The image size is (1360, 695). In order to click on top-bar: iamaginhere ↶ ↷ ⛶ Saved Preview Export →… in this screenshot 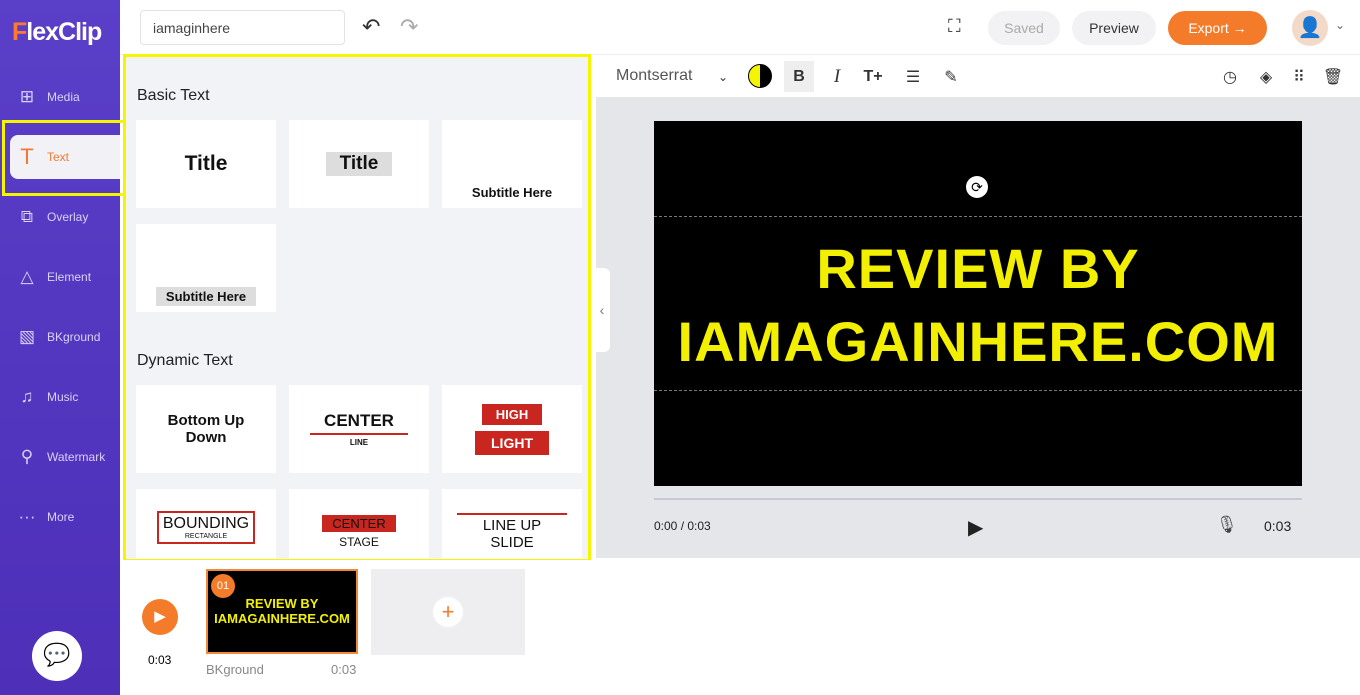, I will do `click(740, 27)`.